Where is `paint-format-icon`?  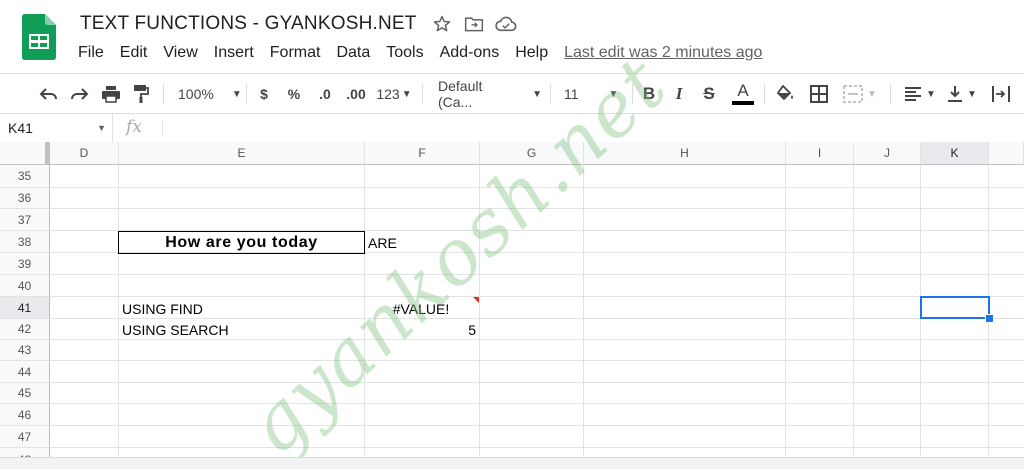
paint-format-icon is located at coordinates (141, 94).